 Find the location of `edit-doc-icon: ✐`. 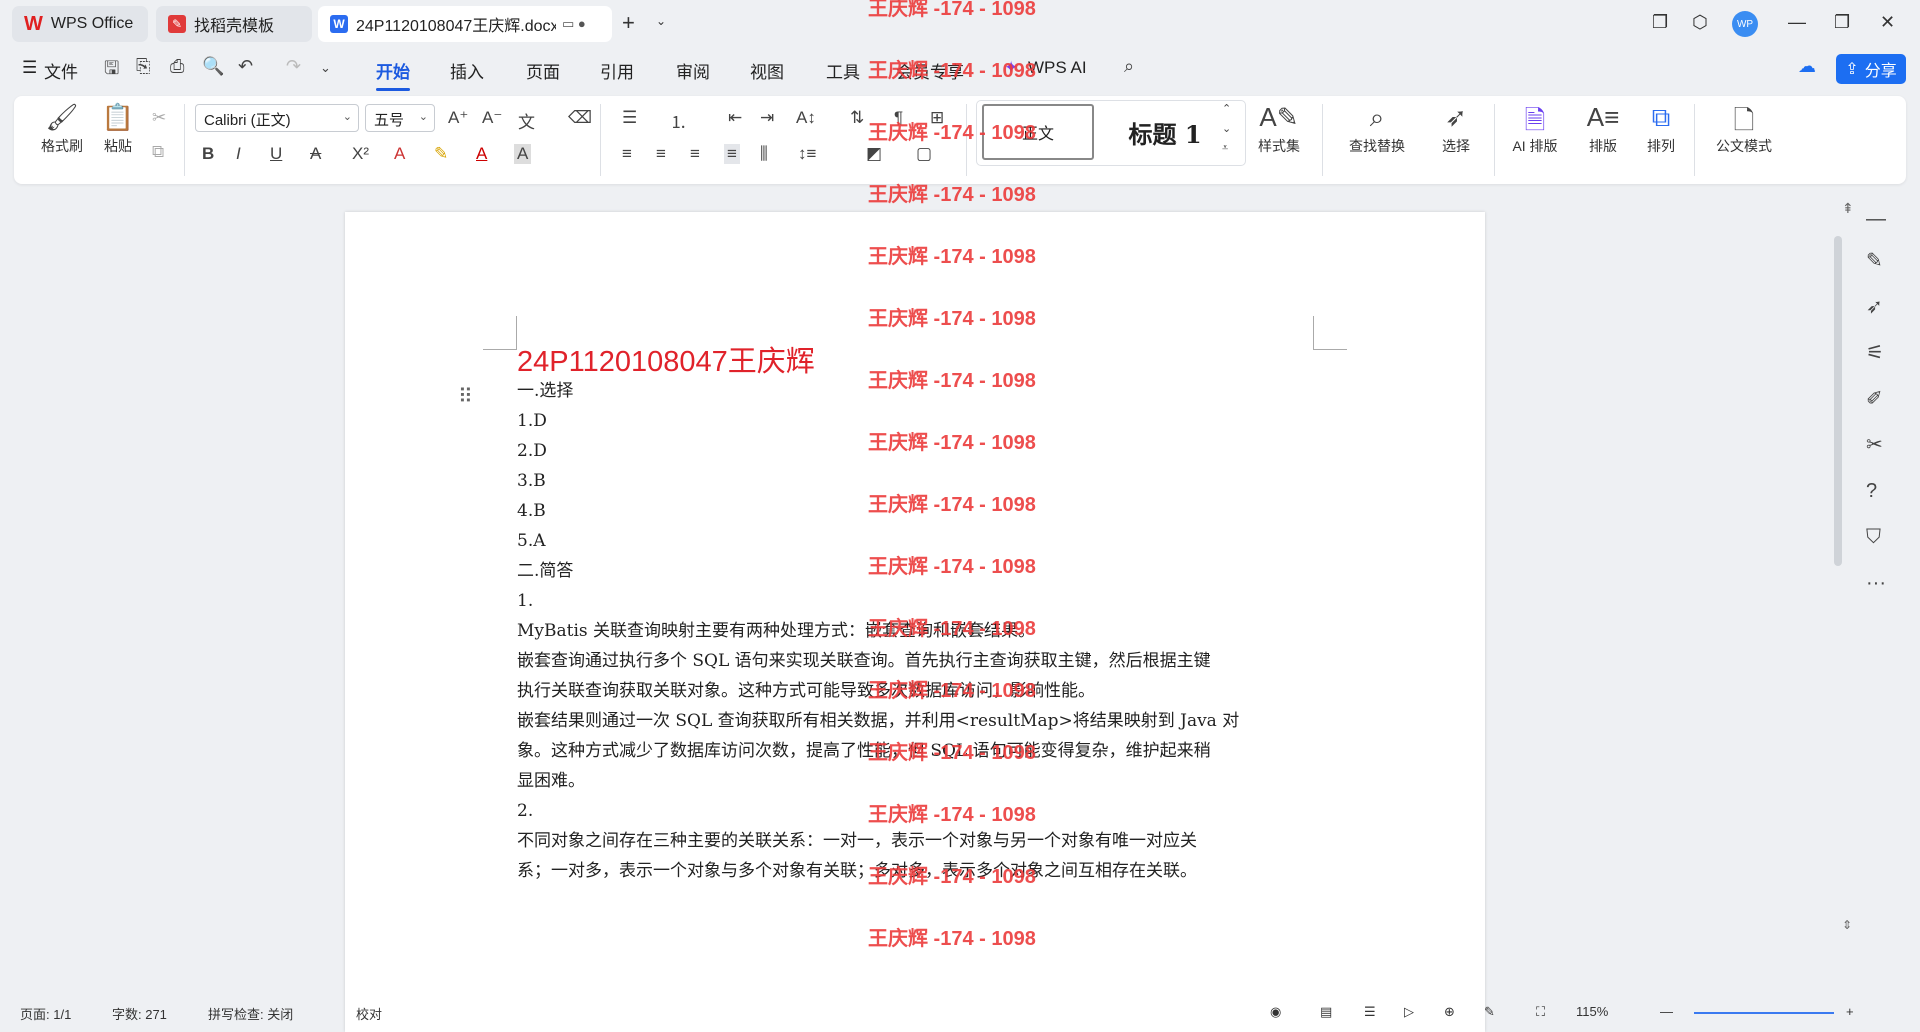

edit-doc-icon: ✐ is located at coordinates (1874, 398).